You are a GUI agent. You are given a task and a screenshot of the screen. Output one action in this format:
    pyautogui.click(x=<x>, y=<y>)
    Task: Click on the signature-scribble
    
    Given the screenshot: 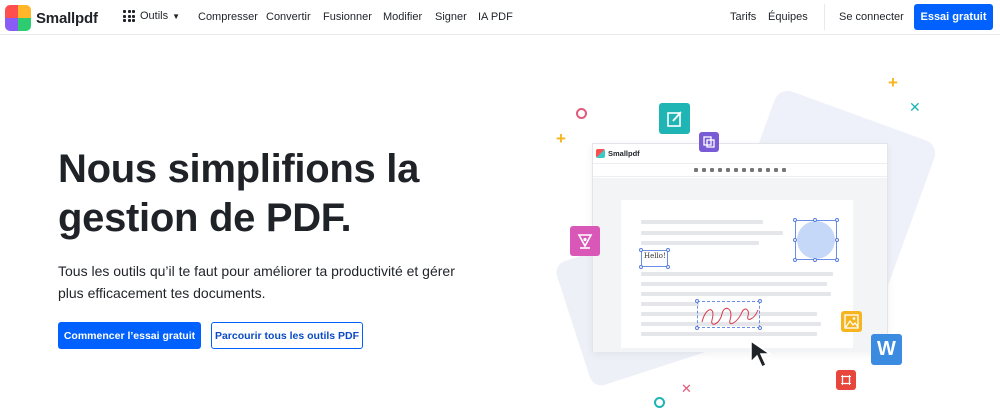 What is the action you would take?
    pyautogui.click(x=730, y=316)
    